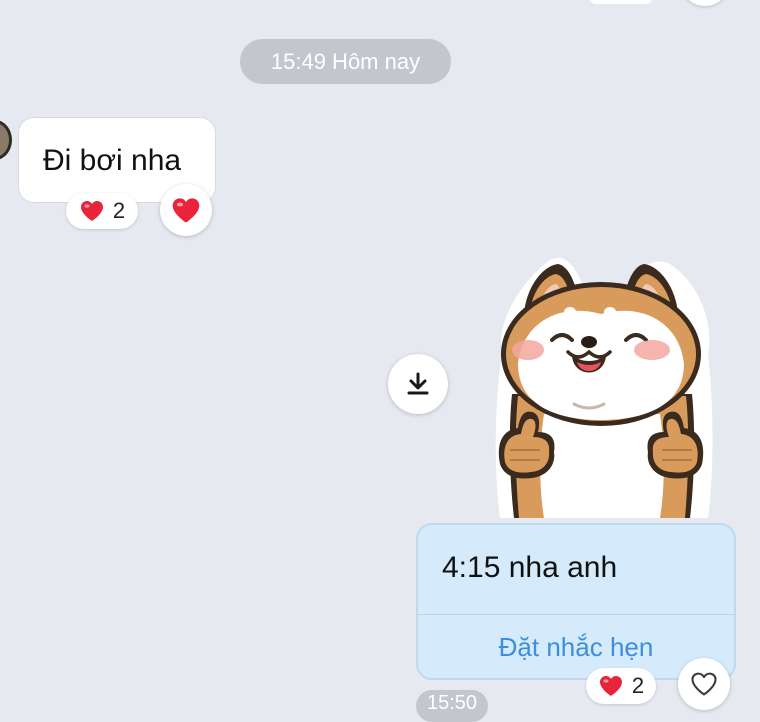 Image resolution: width=760 pixels, height=722 pixels. What do you see at coordinates (576, 601) in the screenshot?
I see `outgoing-message-bubble: 4:15 nha anh Đặt nhắc hẹn` at bounding box center [576, 601].